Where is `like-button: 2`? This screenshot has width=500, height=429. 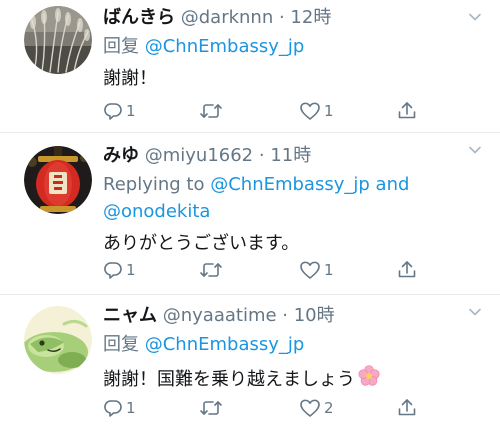 like-button: 2 is located at coordinates (316, 408).